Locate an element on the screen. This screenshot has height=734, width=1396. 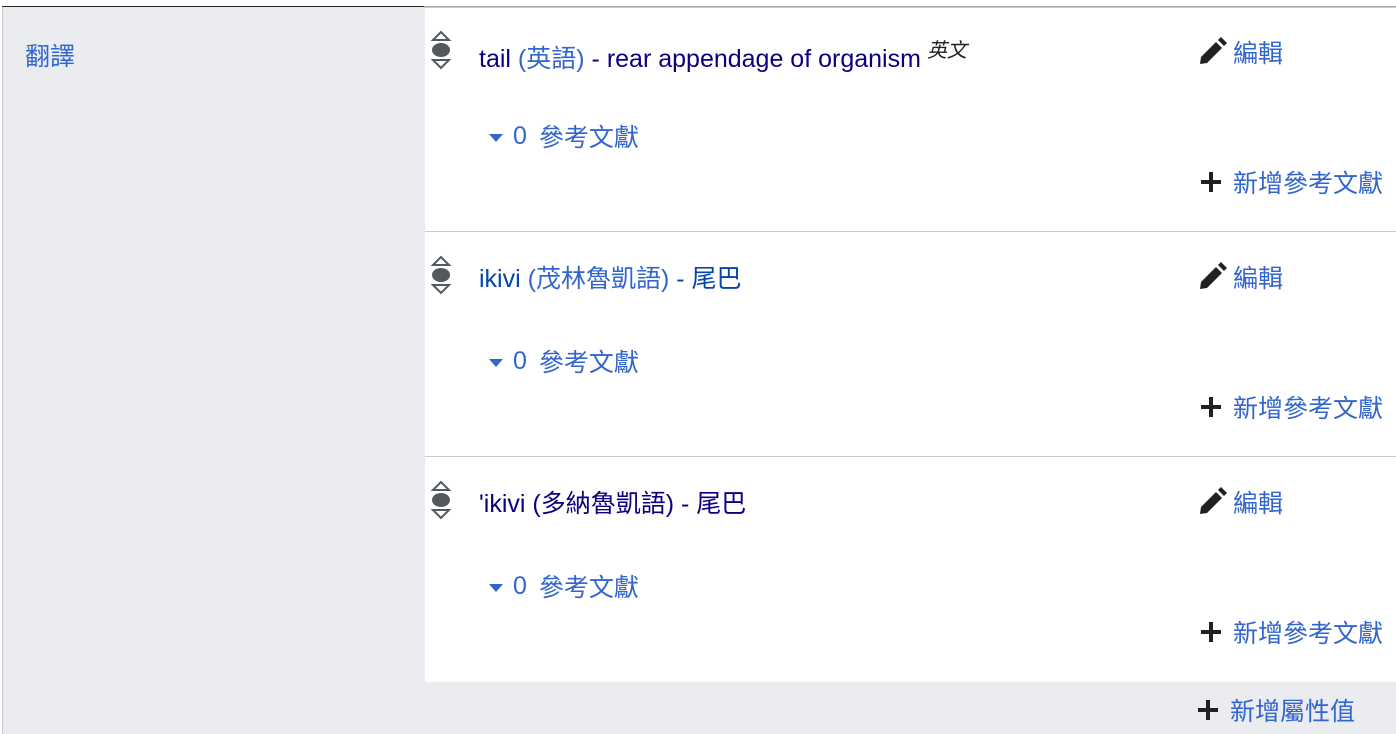
property-label-link: 翻譯 is located at coordinates (50, 55).